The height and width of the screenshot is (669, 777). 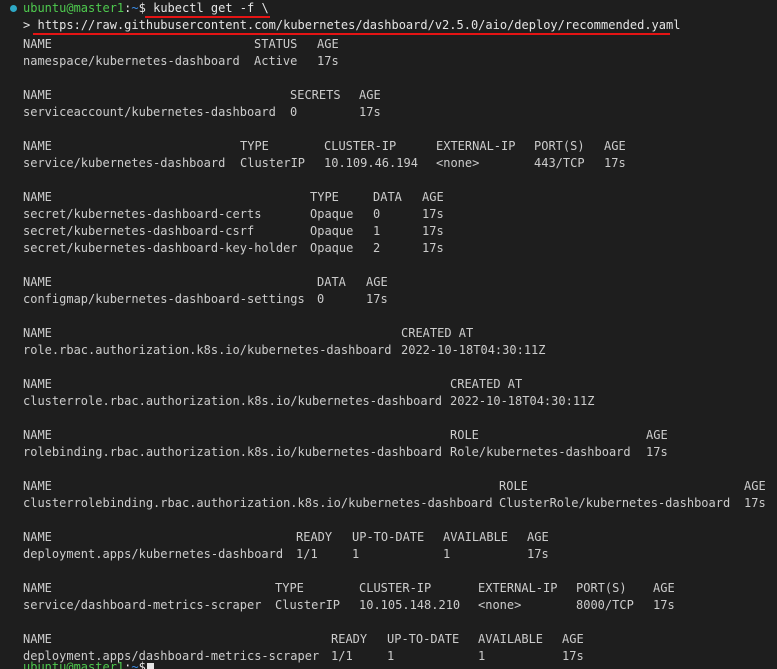 What do you see at coordinates (513, 486) in the screenshot?
I see `column-header: ROLE` at bounding box center [513, 486].